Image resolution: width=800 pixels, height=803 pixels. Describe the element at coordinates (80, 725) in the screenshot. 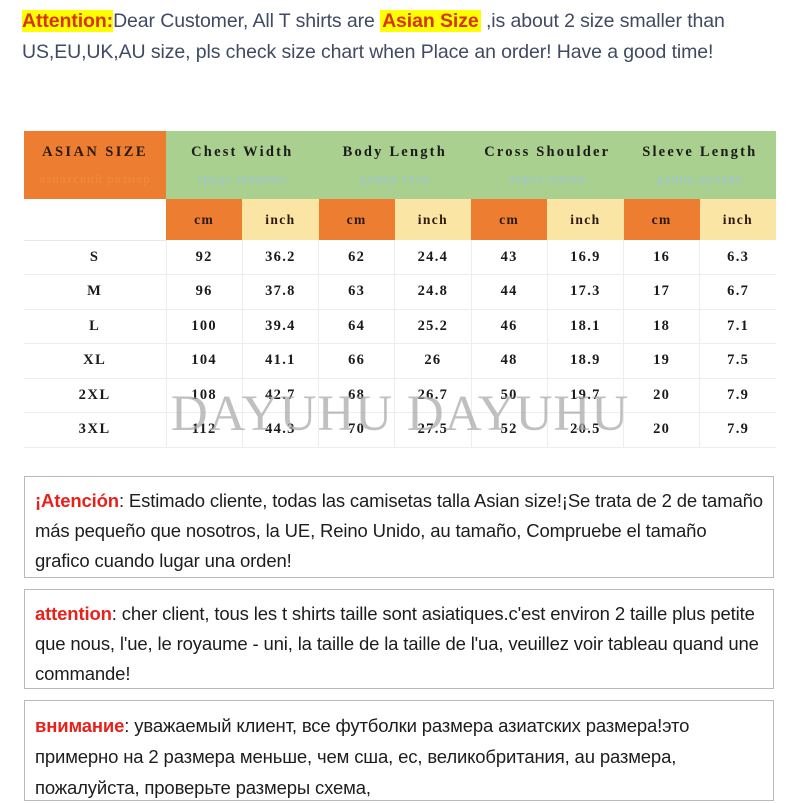

I see `note-lead-russian: внимание` at that location.